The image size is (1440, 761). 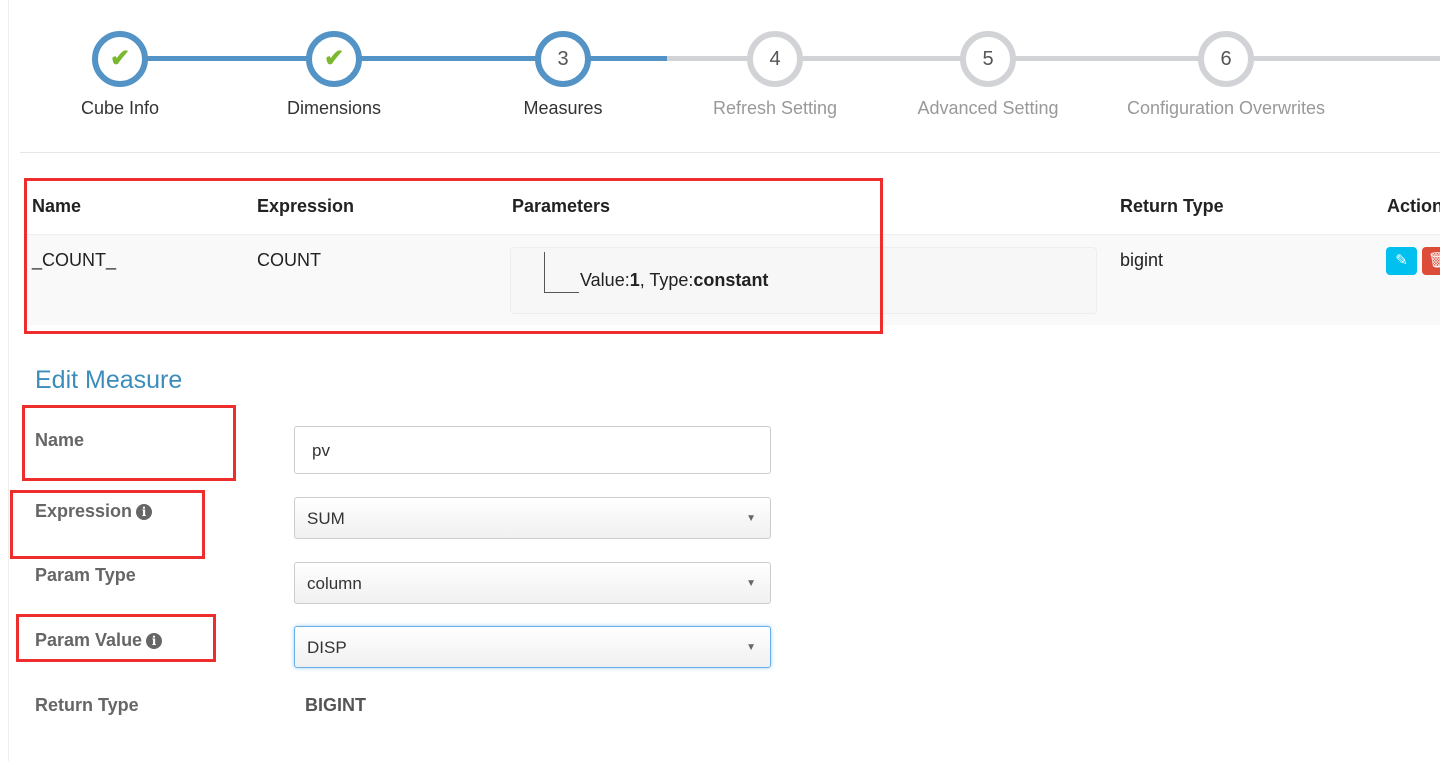 What do you see at coordinates (85, 575) in the screenshot?
I see `param-type-label: Param Type` at bounding box center [85, 575].